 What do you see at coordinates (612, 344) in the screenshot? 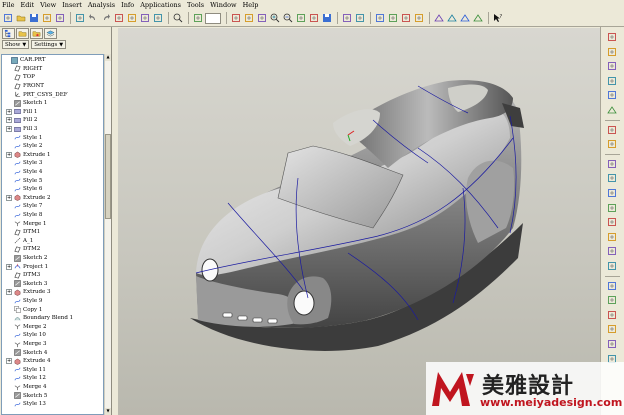
I see `thicken-tool-icon` at bounding box center [612, 344].